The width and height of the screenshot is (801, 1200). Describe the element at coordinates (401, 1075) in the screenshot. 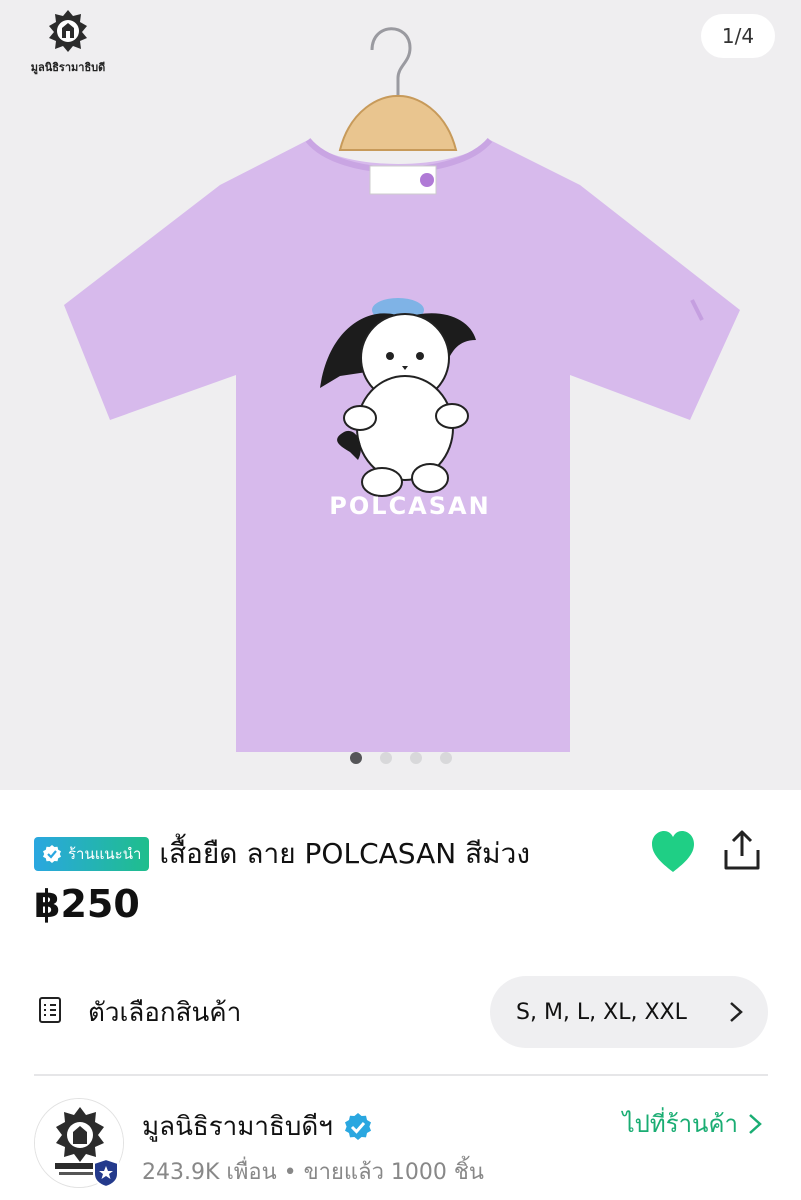

I see `section-divider` at that location.